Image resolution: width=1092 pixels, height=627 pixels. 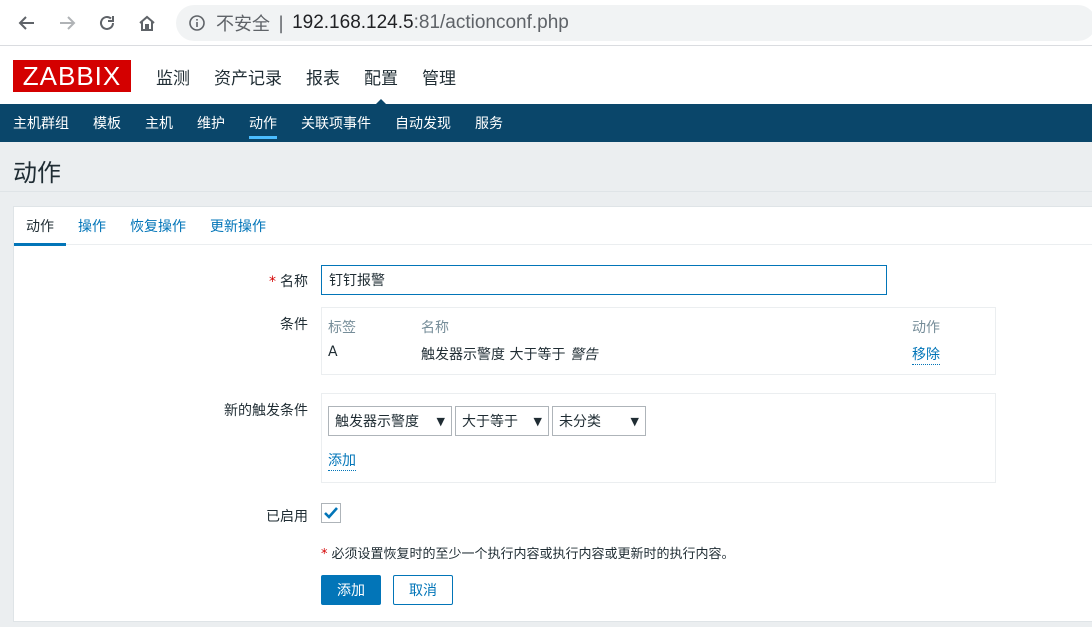 I want to click on forward-button, so click(x=67, y=23).